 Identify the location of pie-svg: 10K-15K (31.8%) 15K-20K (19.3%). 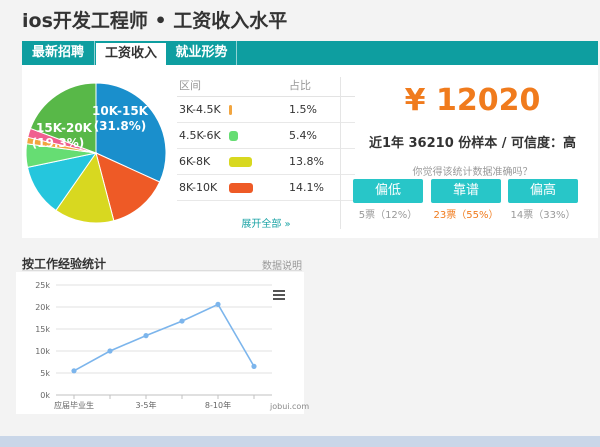
(96, 153).